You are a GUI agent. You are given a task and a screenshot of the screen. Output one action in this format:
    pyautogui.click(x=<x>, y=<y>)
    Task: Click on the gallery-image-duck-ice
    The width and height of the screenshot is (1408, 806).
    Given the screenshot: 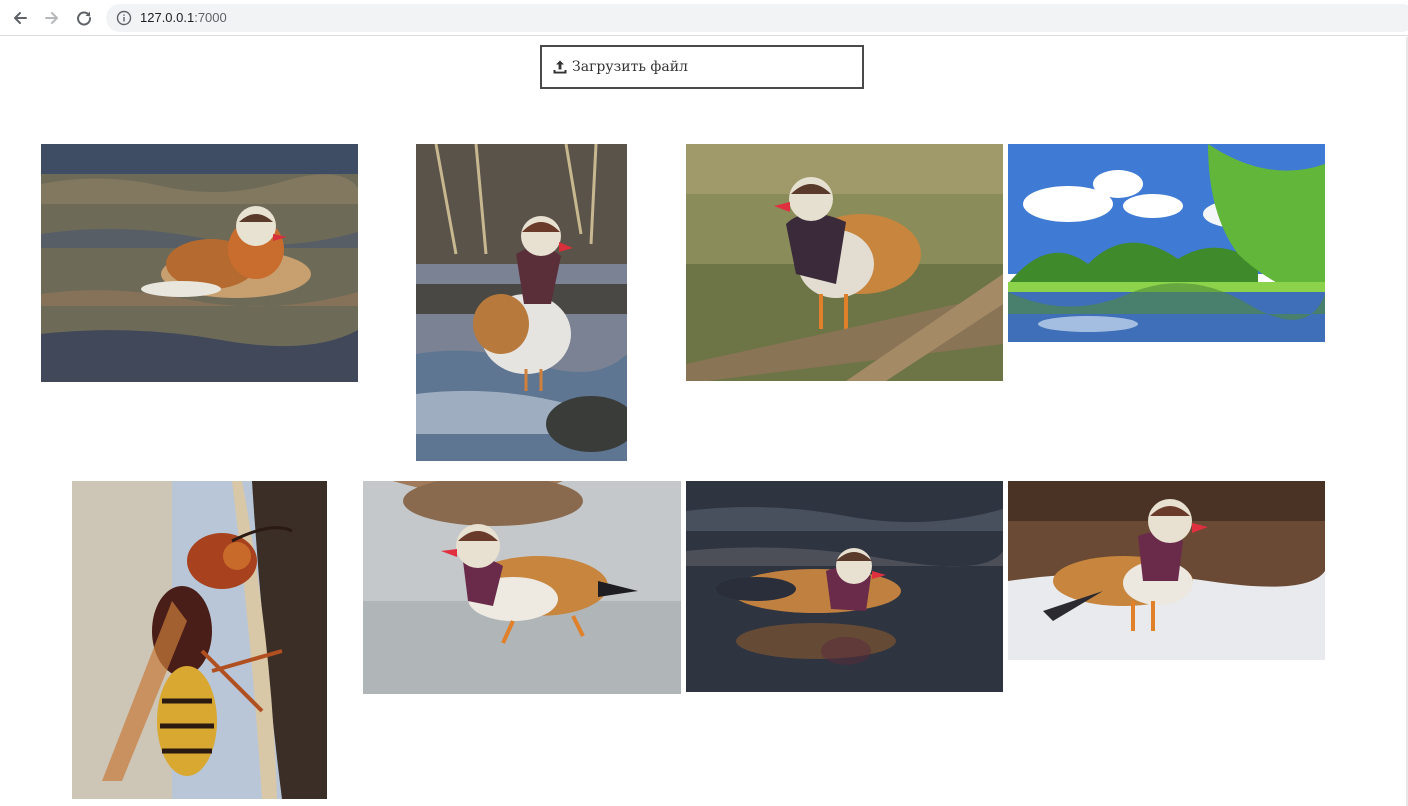 What is the action you would take?
    pyautogui.click(x=522, y=587)
    